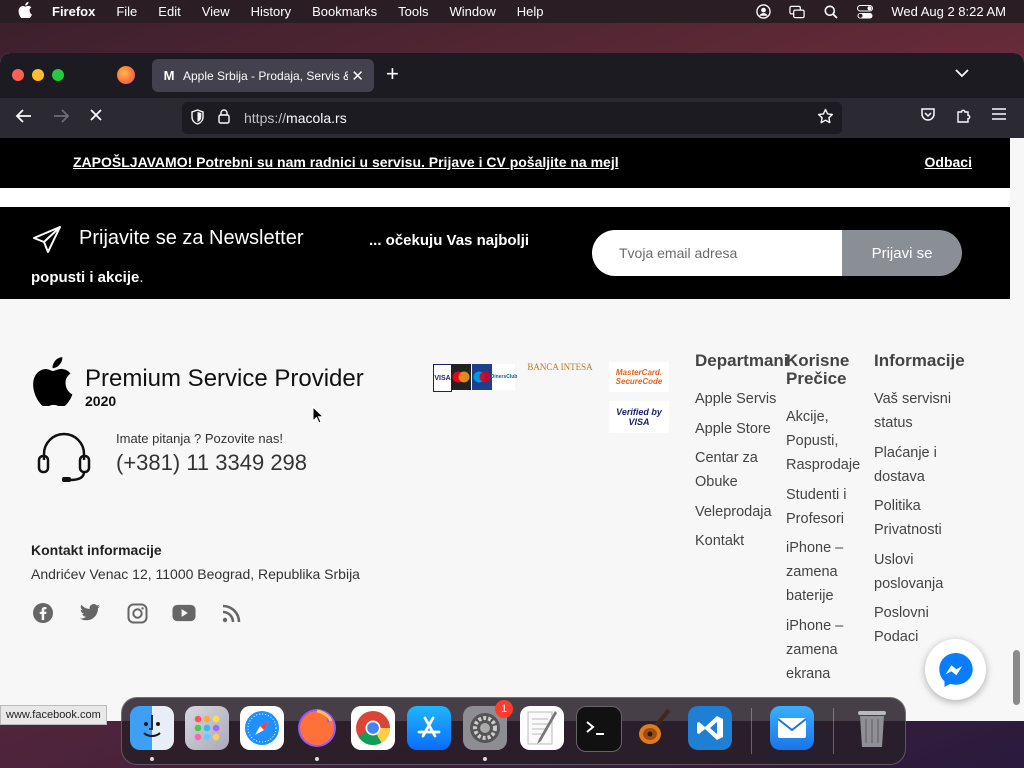 This screenshot has width=1024, height=768. Describe the element at coordinates (797, 12) in the screenshot. I see `screen-mirroring-icon` at that location.